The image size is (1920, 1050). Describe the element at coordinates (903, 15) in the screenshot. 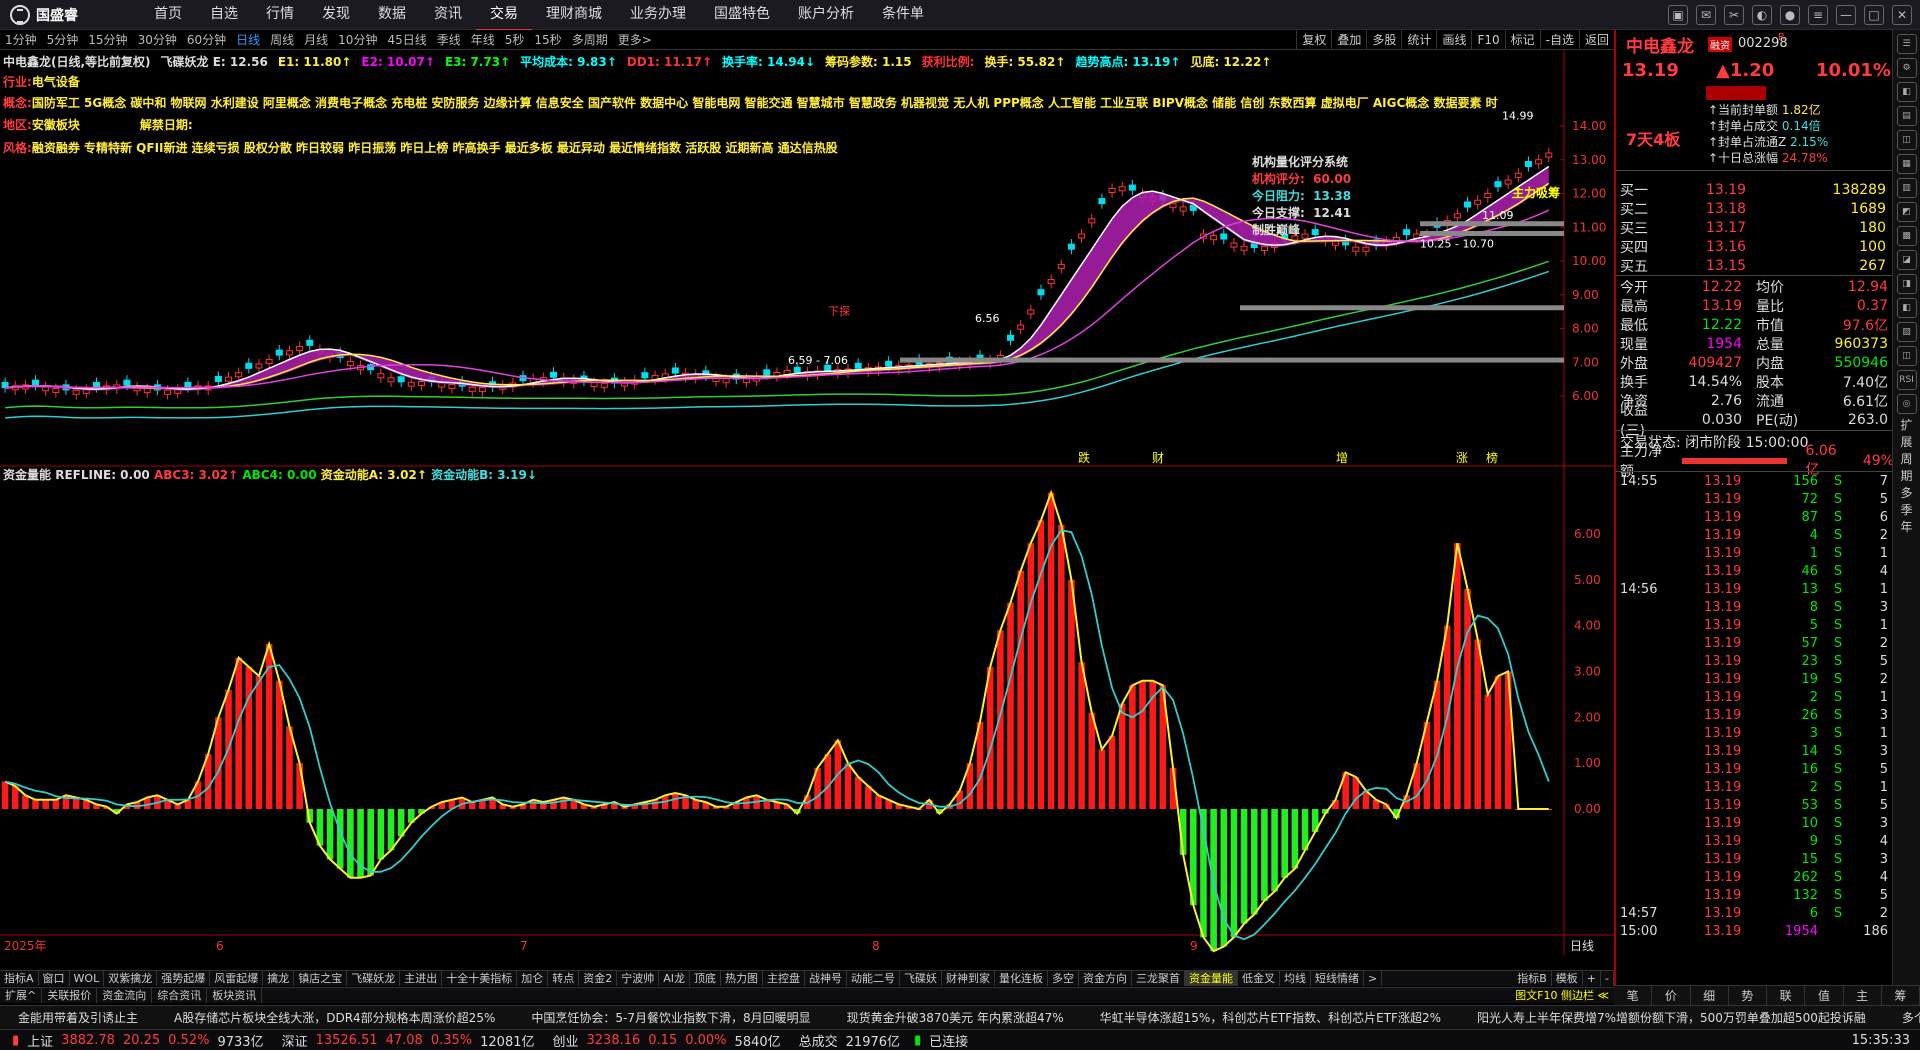

I see `menu-item-11: 条件单` at that location.